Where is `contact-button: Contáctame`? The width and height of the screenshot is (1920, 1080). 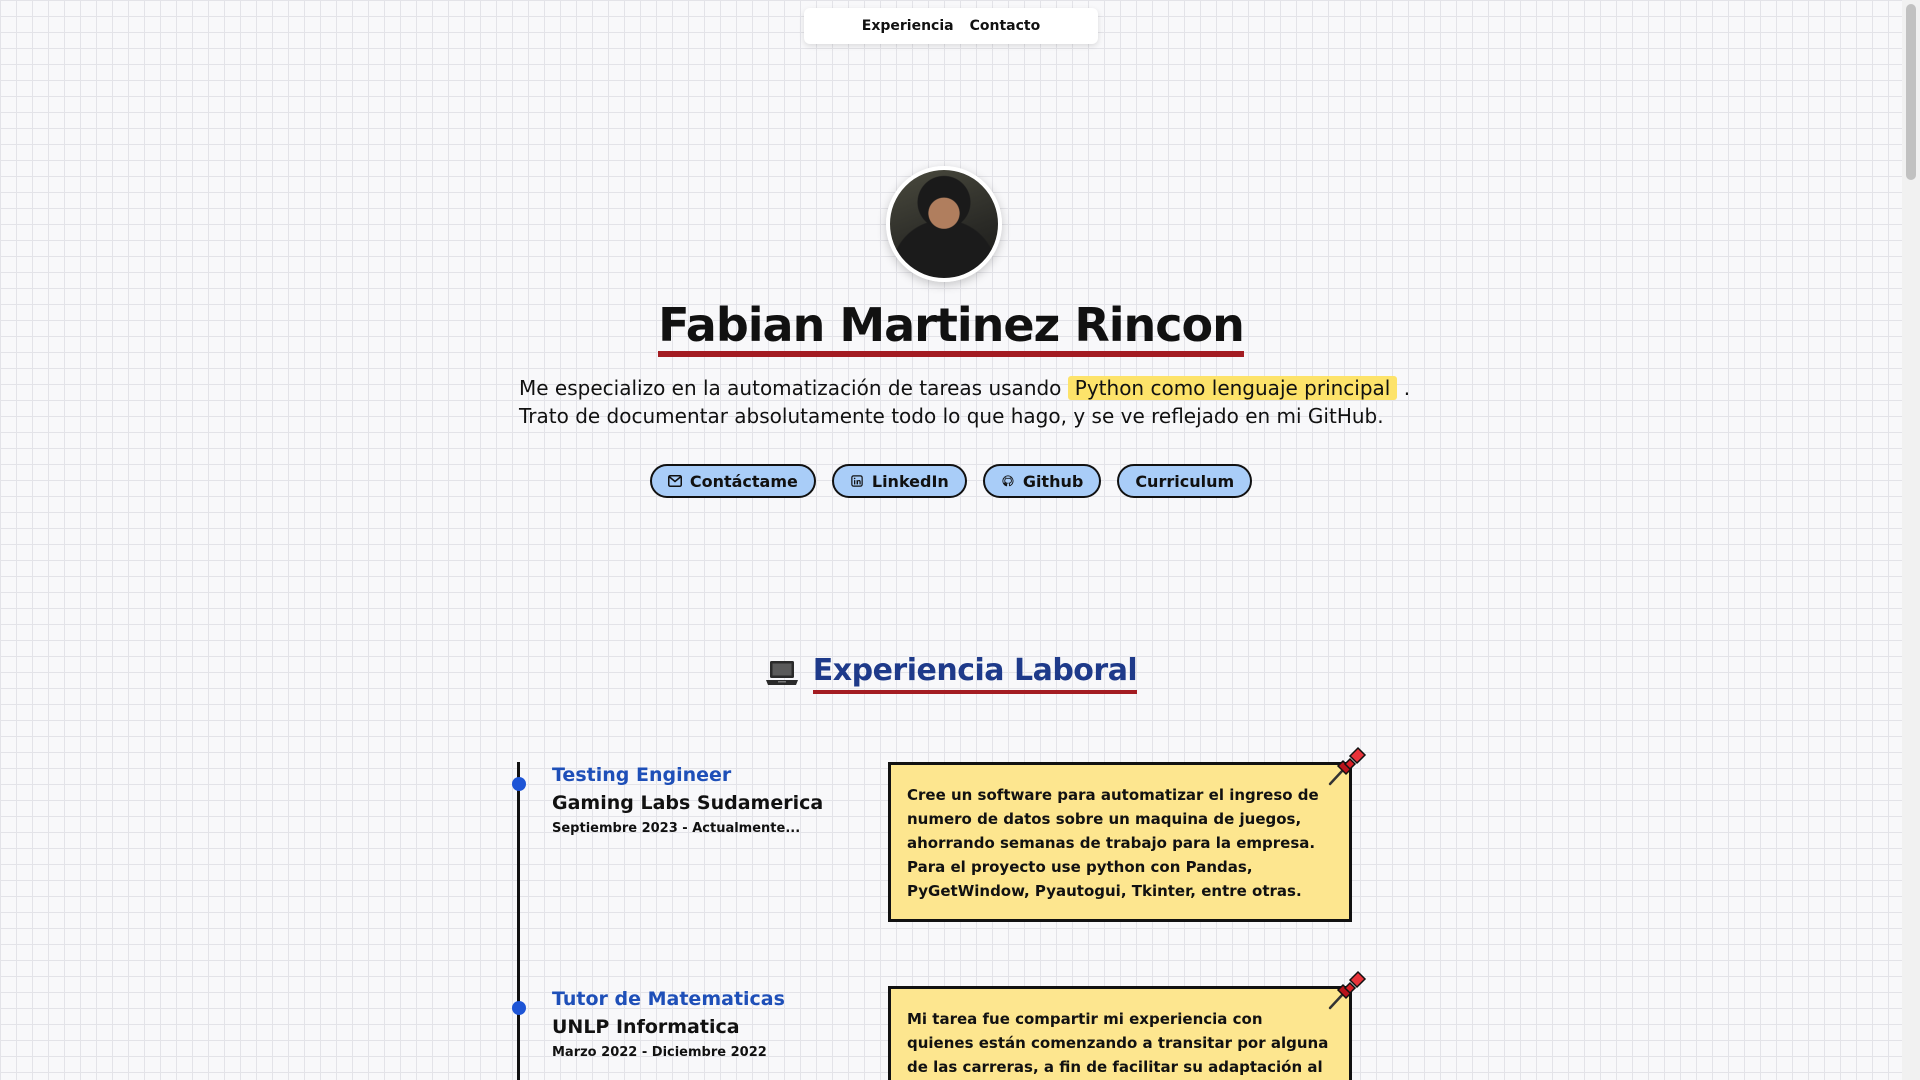
contact-button: Contáctame is located at coordinates (732, 481).